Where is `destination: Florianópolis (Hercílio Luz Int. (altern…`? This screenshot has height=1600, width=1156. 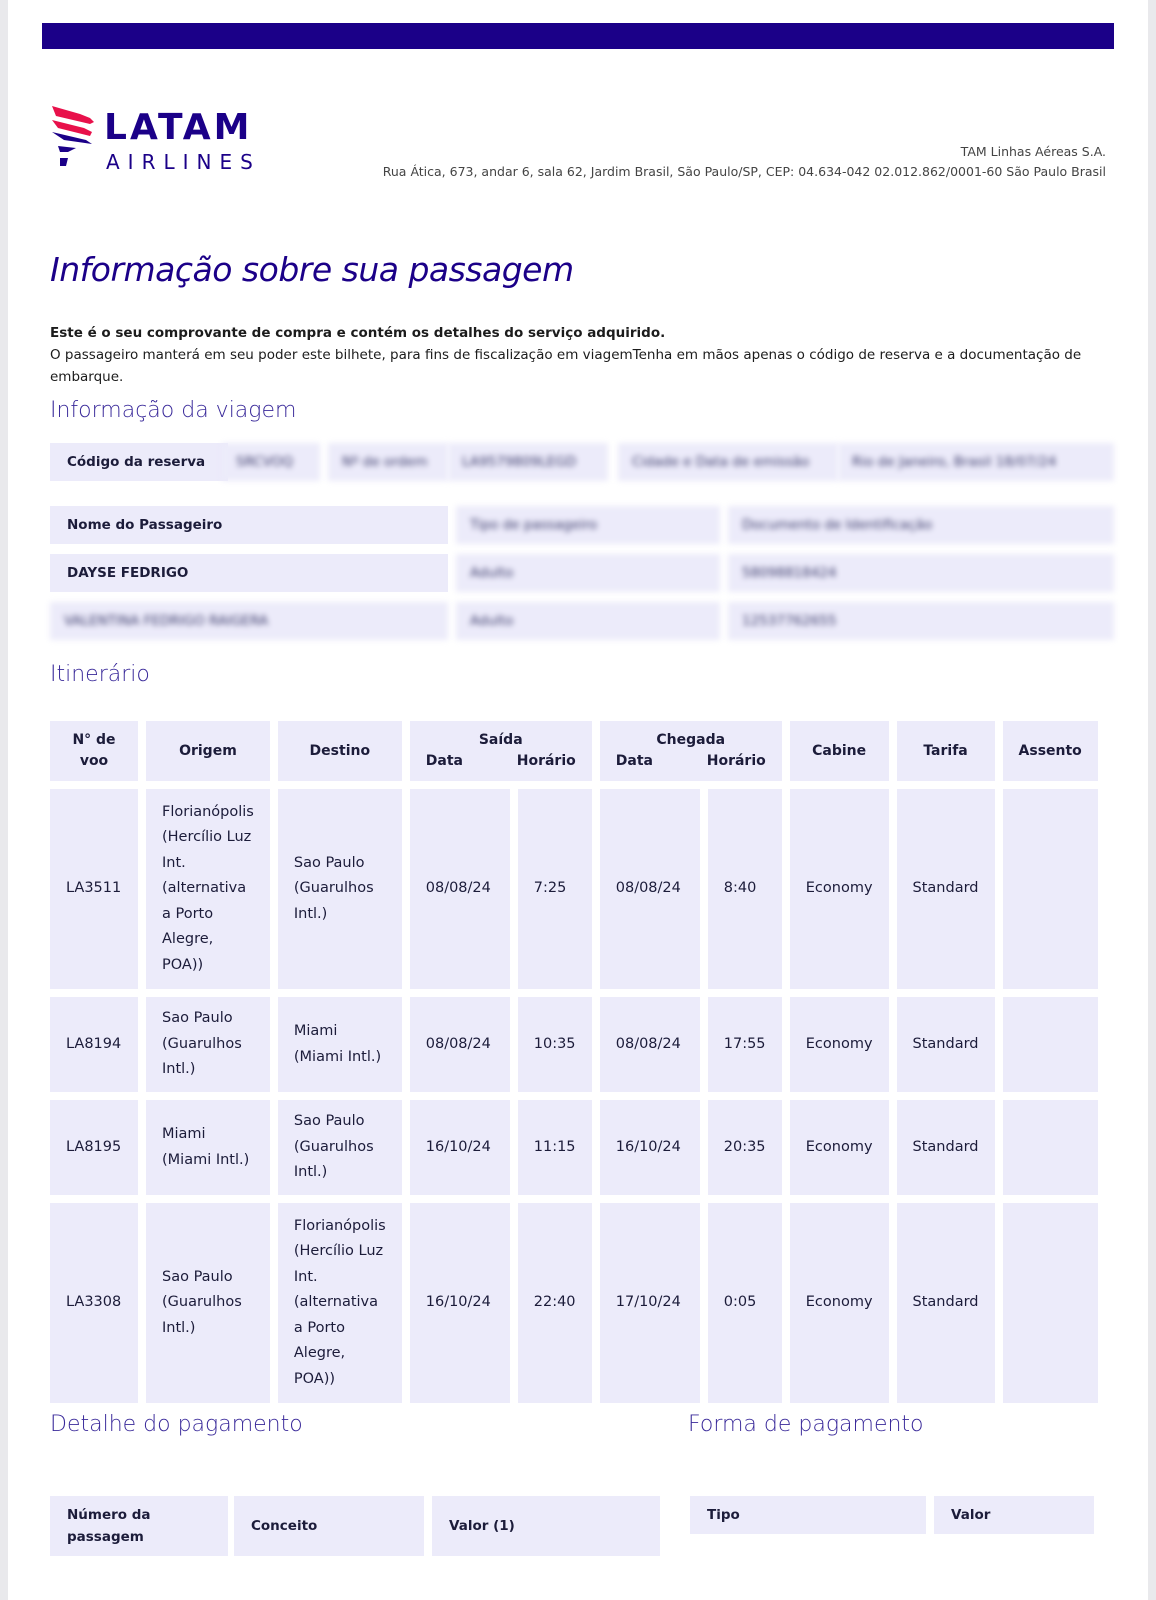
destination: Florianópolis (Hercílio Luz Int. (altern… is located at coordinates (339, 1303).